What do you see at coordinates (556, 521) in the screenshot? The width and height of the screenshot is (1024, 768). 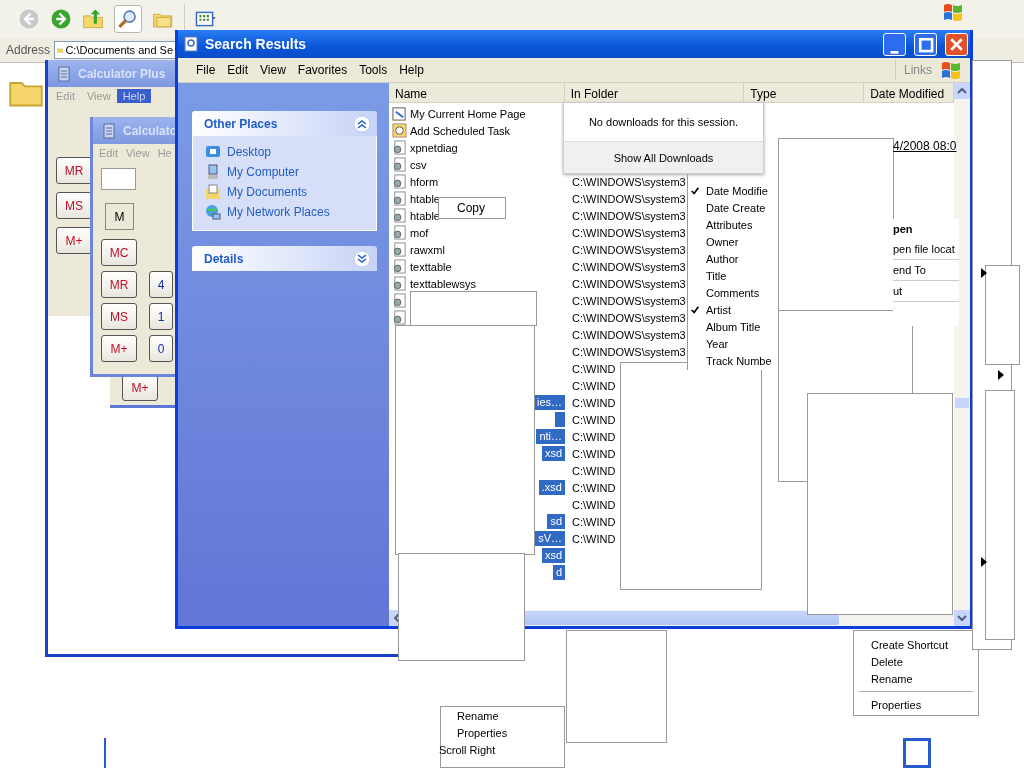 I see `file-name: sd` at bounding box center [556, 521].